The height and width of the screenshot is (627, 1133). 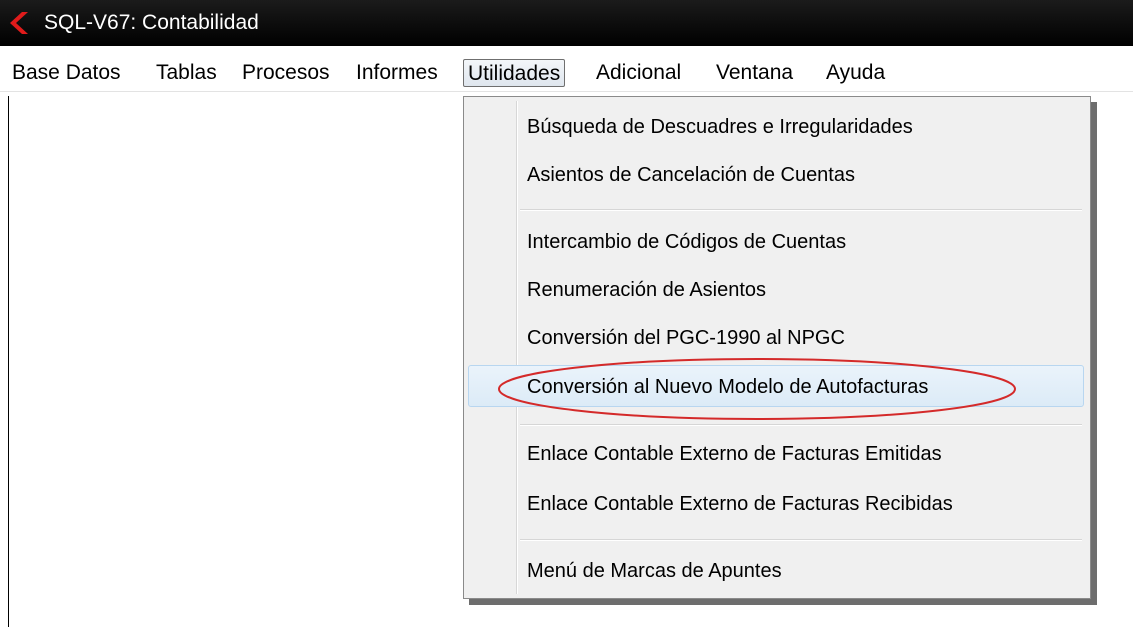 What do you see at coordinates (66, 73) in the screenshot?
I see `menu-base-datos: Base Datos` at bounding box center [66, 73].